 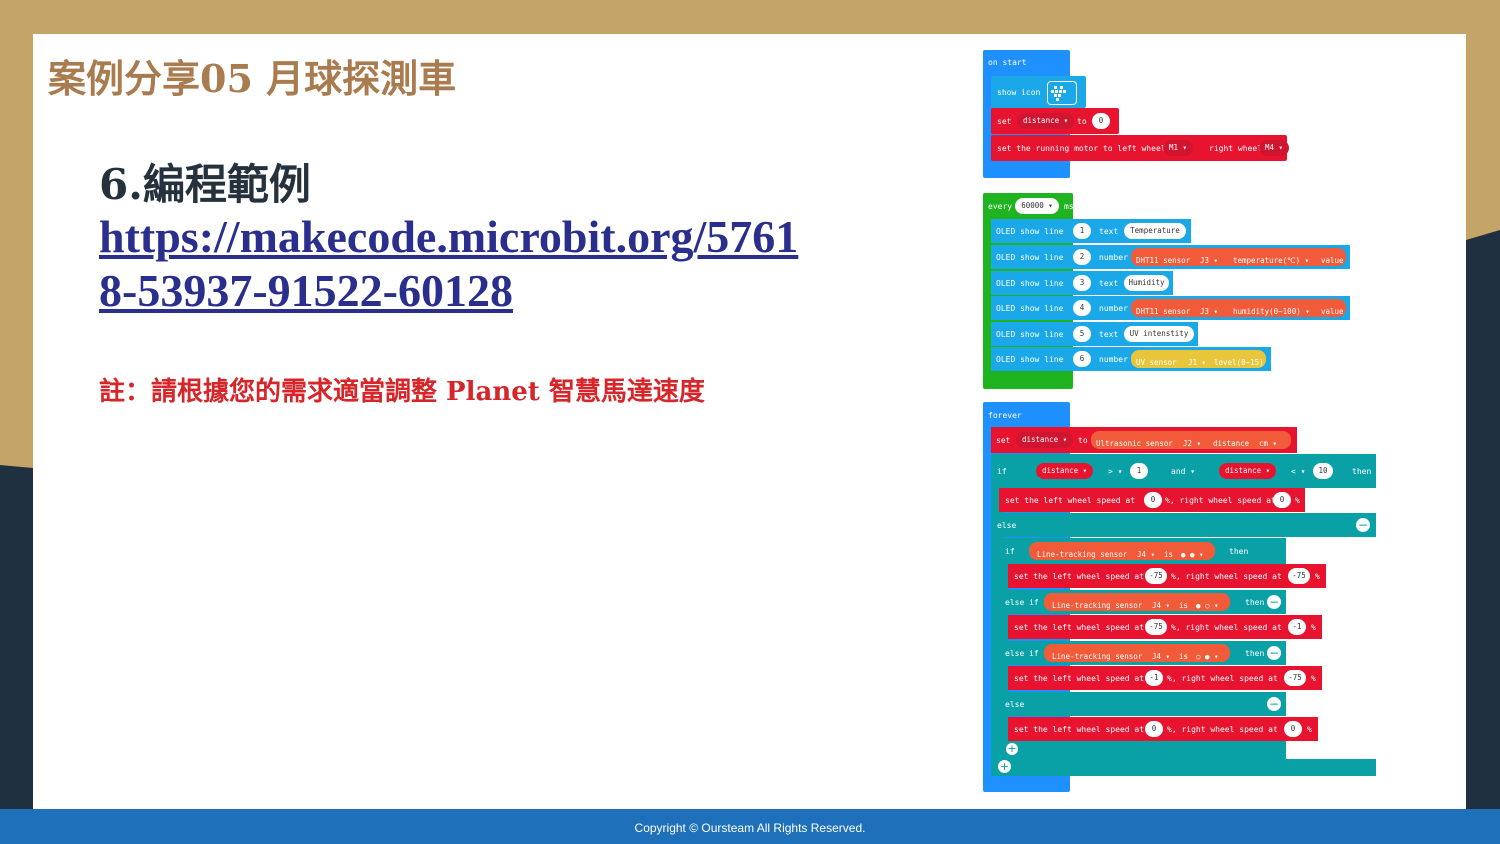 I want to click on line-number-1: 1, so click(x=1082, y=231).